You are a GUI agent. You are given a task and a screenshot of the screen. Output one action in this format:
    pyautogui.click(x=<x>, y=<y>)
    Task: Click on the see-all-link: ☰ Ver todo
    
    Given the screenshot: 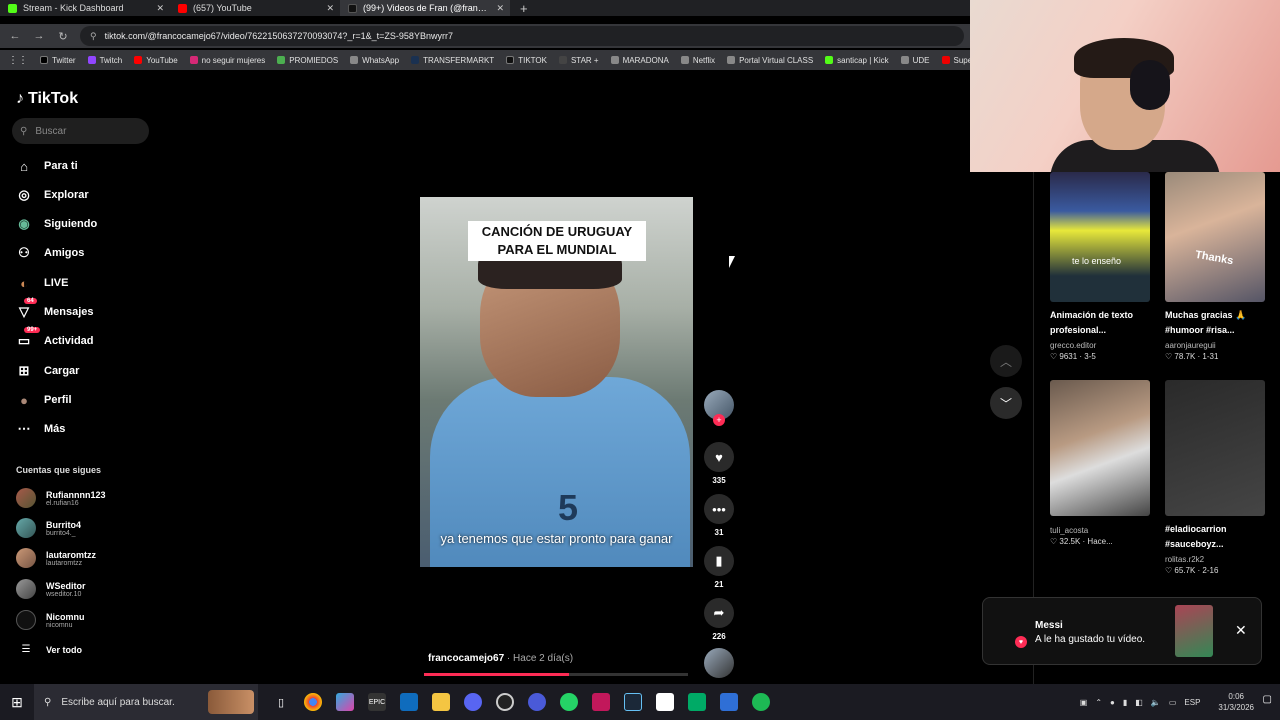 What is the action you would take?
    pyautogui.click(x=49, y=649)
    